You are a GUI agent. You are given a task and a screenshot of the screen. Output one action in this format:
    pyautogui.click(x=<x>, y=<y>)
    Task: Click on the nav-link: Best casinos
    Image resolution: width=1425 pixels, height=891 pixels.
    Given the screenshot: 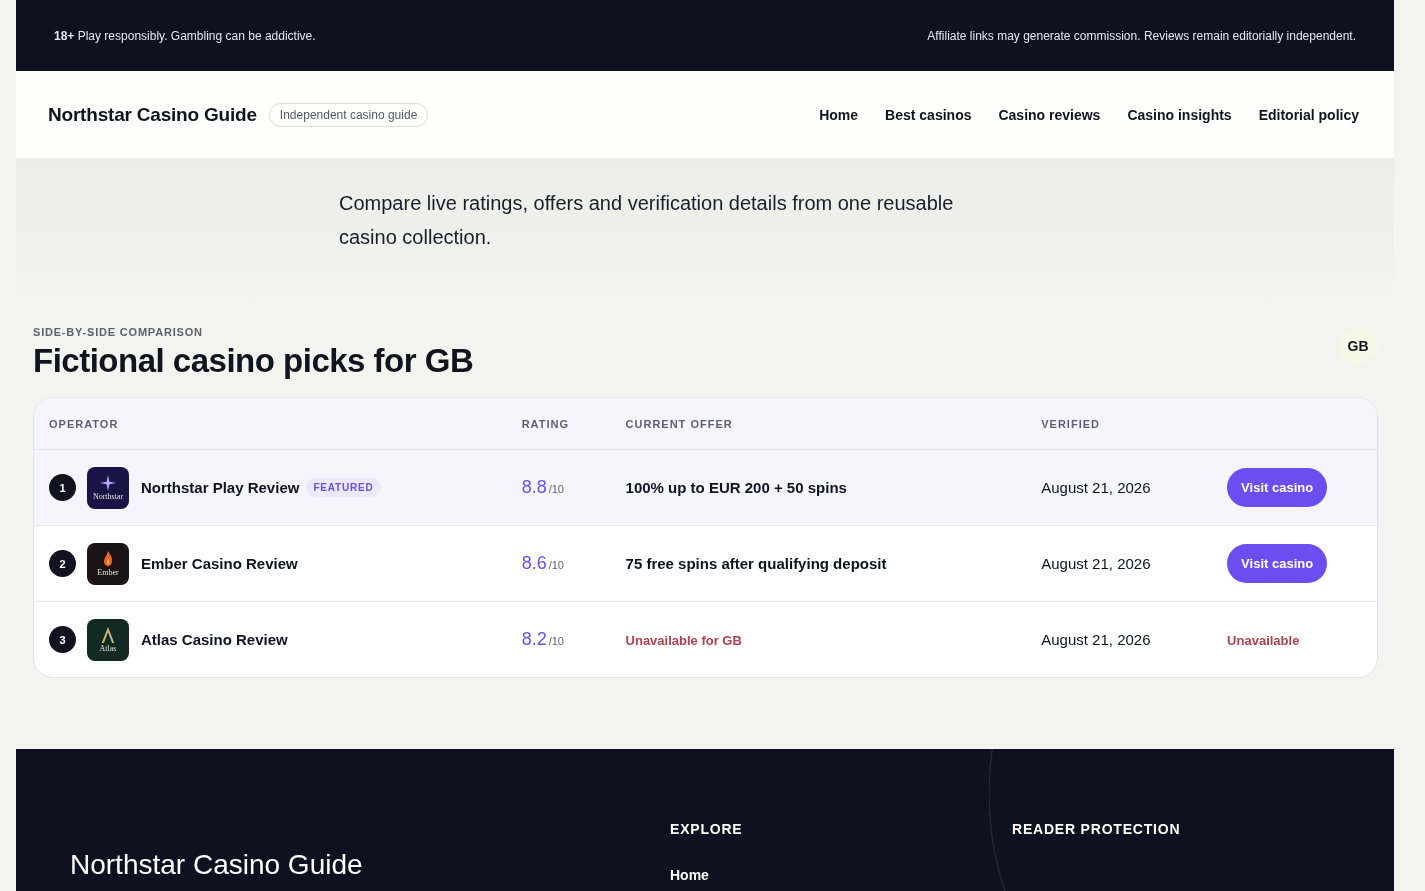 What is the action you would take?
    pyautogui.click(x=928, y=114)
    